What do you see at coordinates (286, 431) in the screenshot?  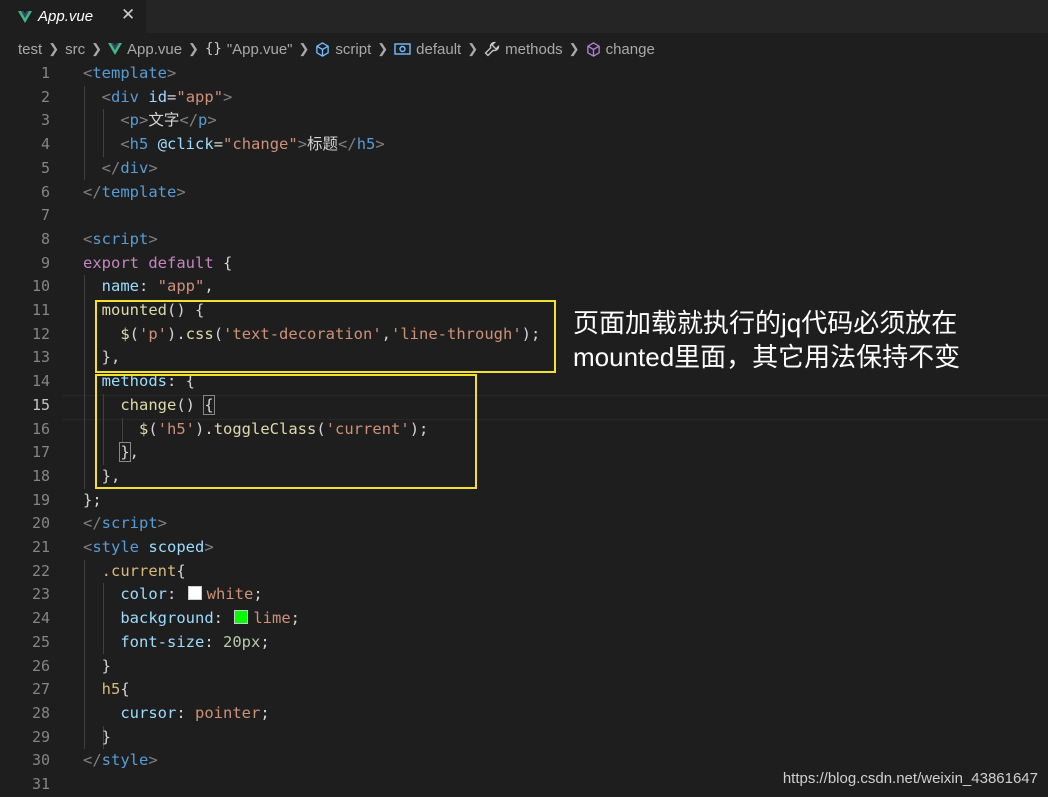 I see `annotation-box-methods` at bounding box center [286, 431].